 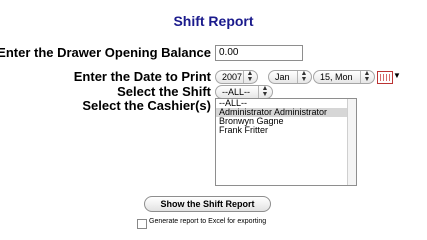 What do you see at coordinates (282, 77) in the screenshot?
I see `month-select-value: Jan` at bounding box center [282, 77].